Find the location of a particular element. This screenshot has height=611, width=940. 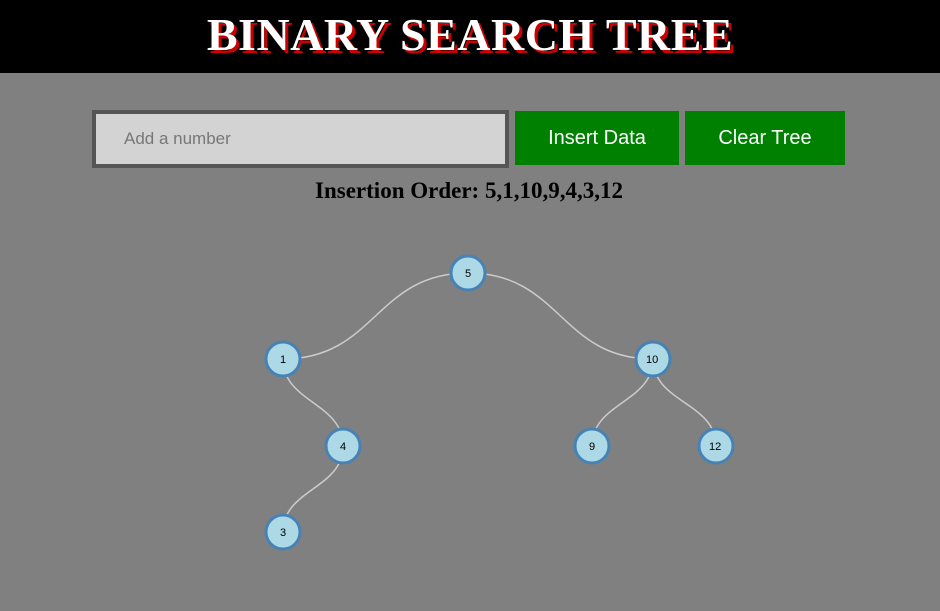

tree-node-label: 10 is located at coordinates (652, 360).